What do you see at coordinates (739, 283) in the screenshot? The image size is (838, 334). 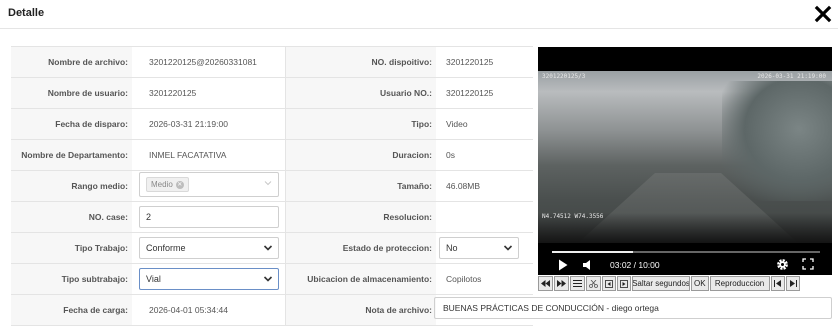 I see `playback-mode-button: Reproduccion` at bounding box center [739, 283].